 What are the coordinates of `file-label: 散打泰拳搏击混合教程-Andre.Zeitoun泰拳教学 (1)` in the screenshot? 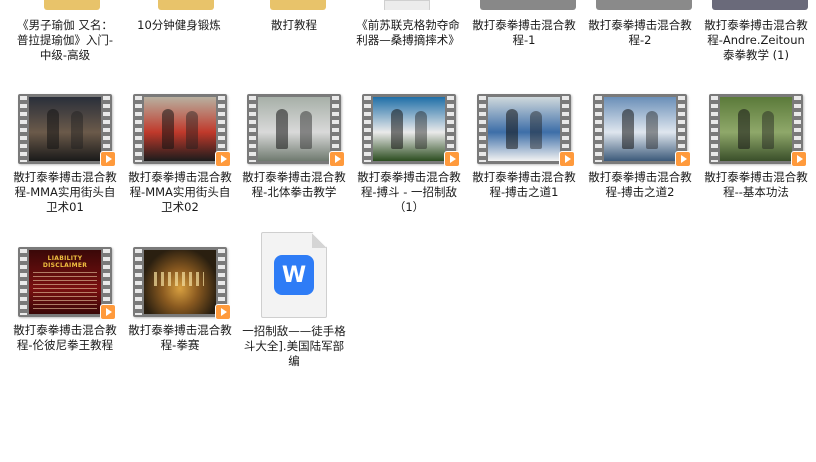 It's located at (756, 40).